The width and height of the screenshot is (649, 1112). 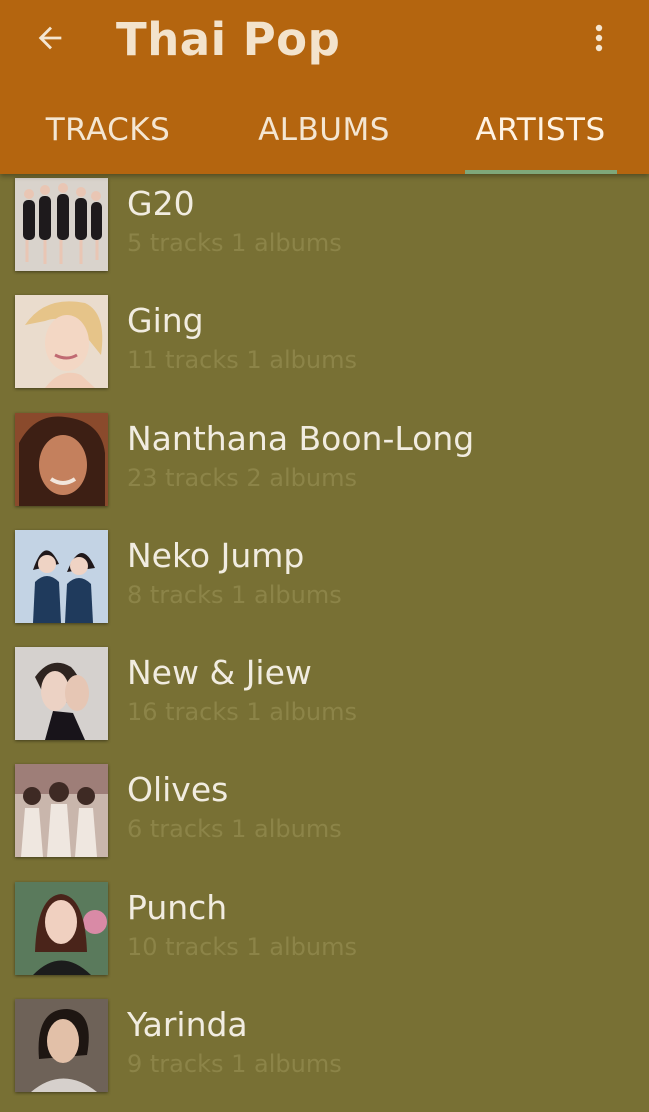 I want to click on tab-artists: ARTISTS, so click(x=540, y=130).